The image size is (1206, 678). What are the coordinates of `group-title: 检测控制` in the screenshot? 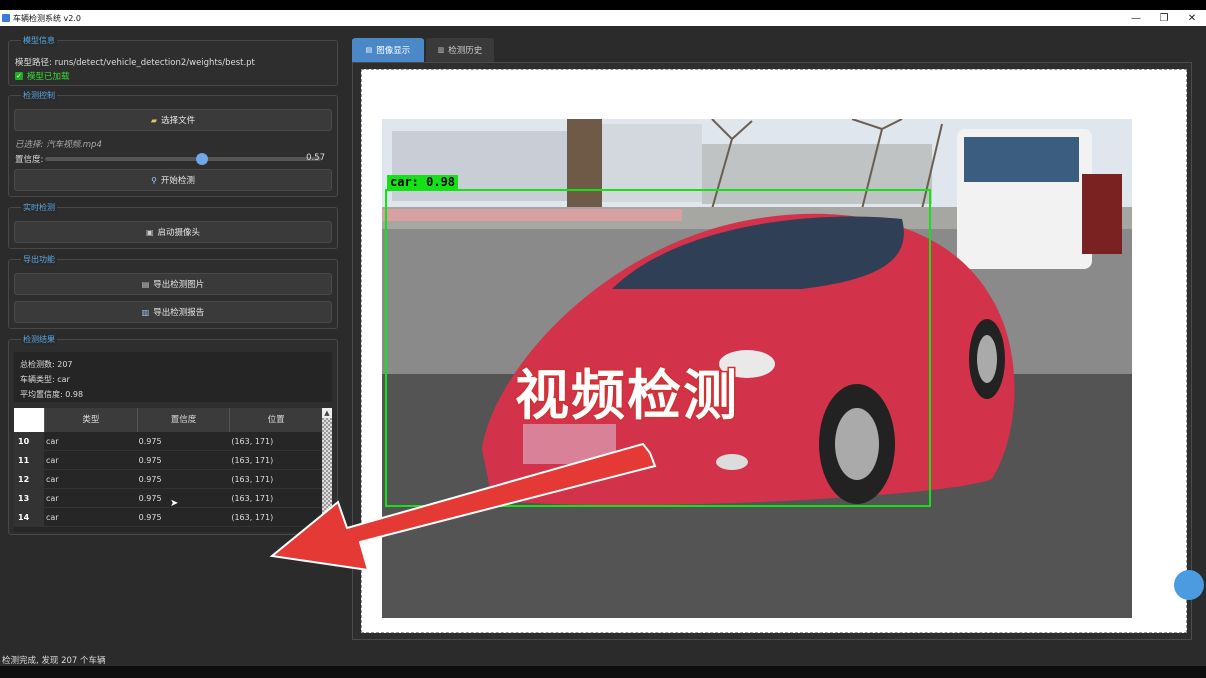 It's located at (39, 95).